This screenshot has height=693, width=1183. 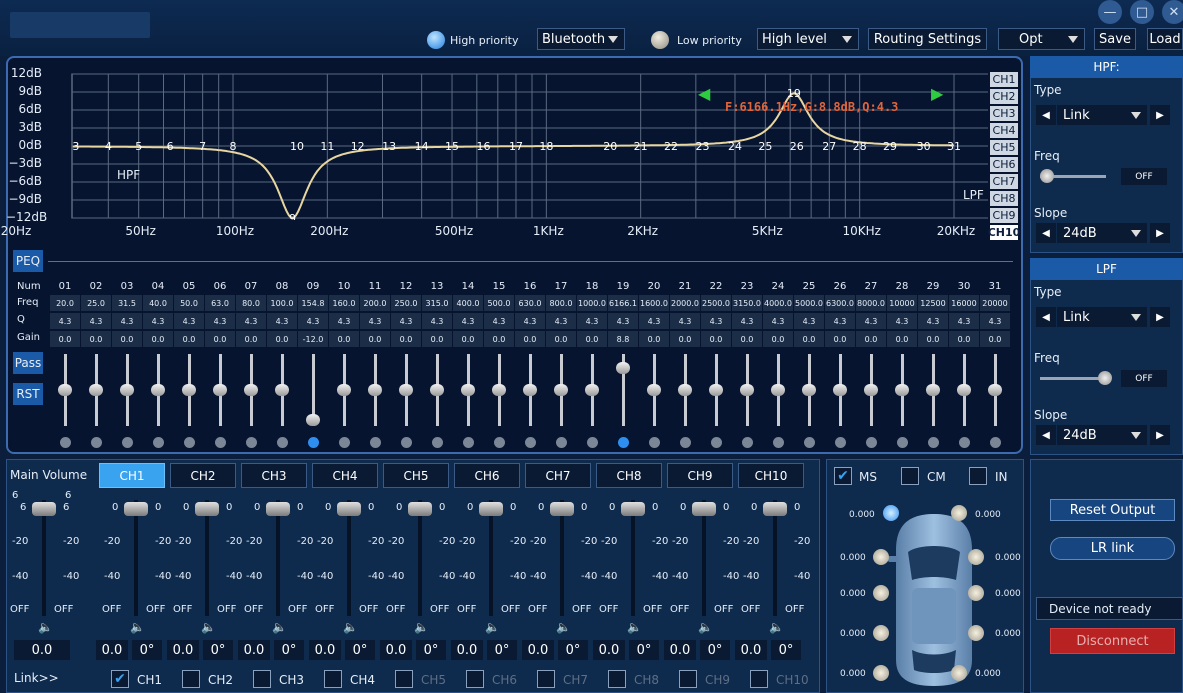 I want to click on opt-dropdown: Opt, so click(x=1041, y=39).